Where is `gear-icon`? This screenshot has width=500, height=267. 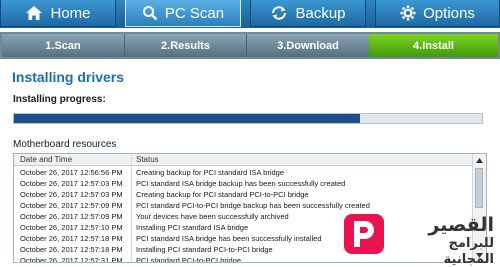
gear-icon is located at coordinates (408, 13).